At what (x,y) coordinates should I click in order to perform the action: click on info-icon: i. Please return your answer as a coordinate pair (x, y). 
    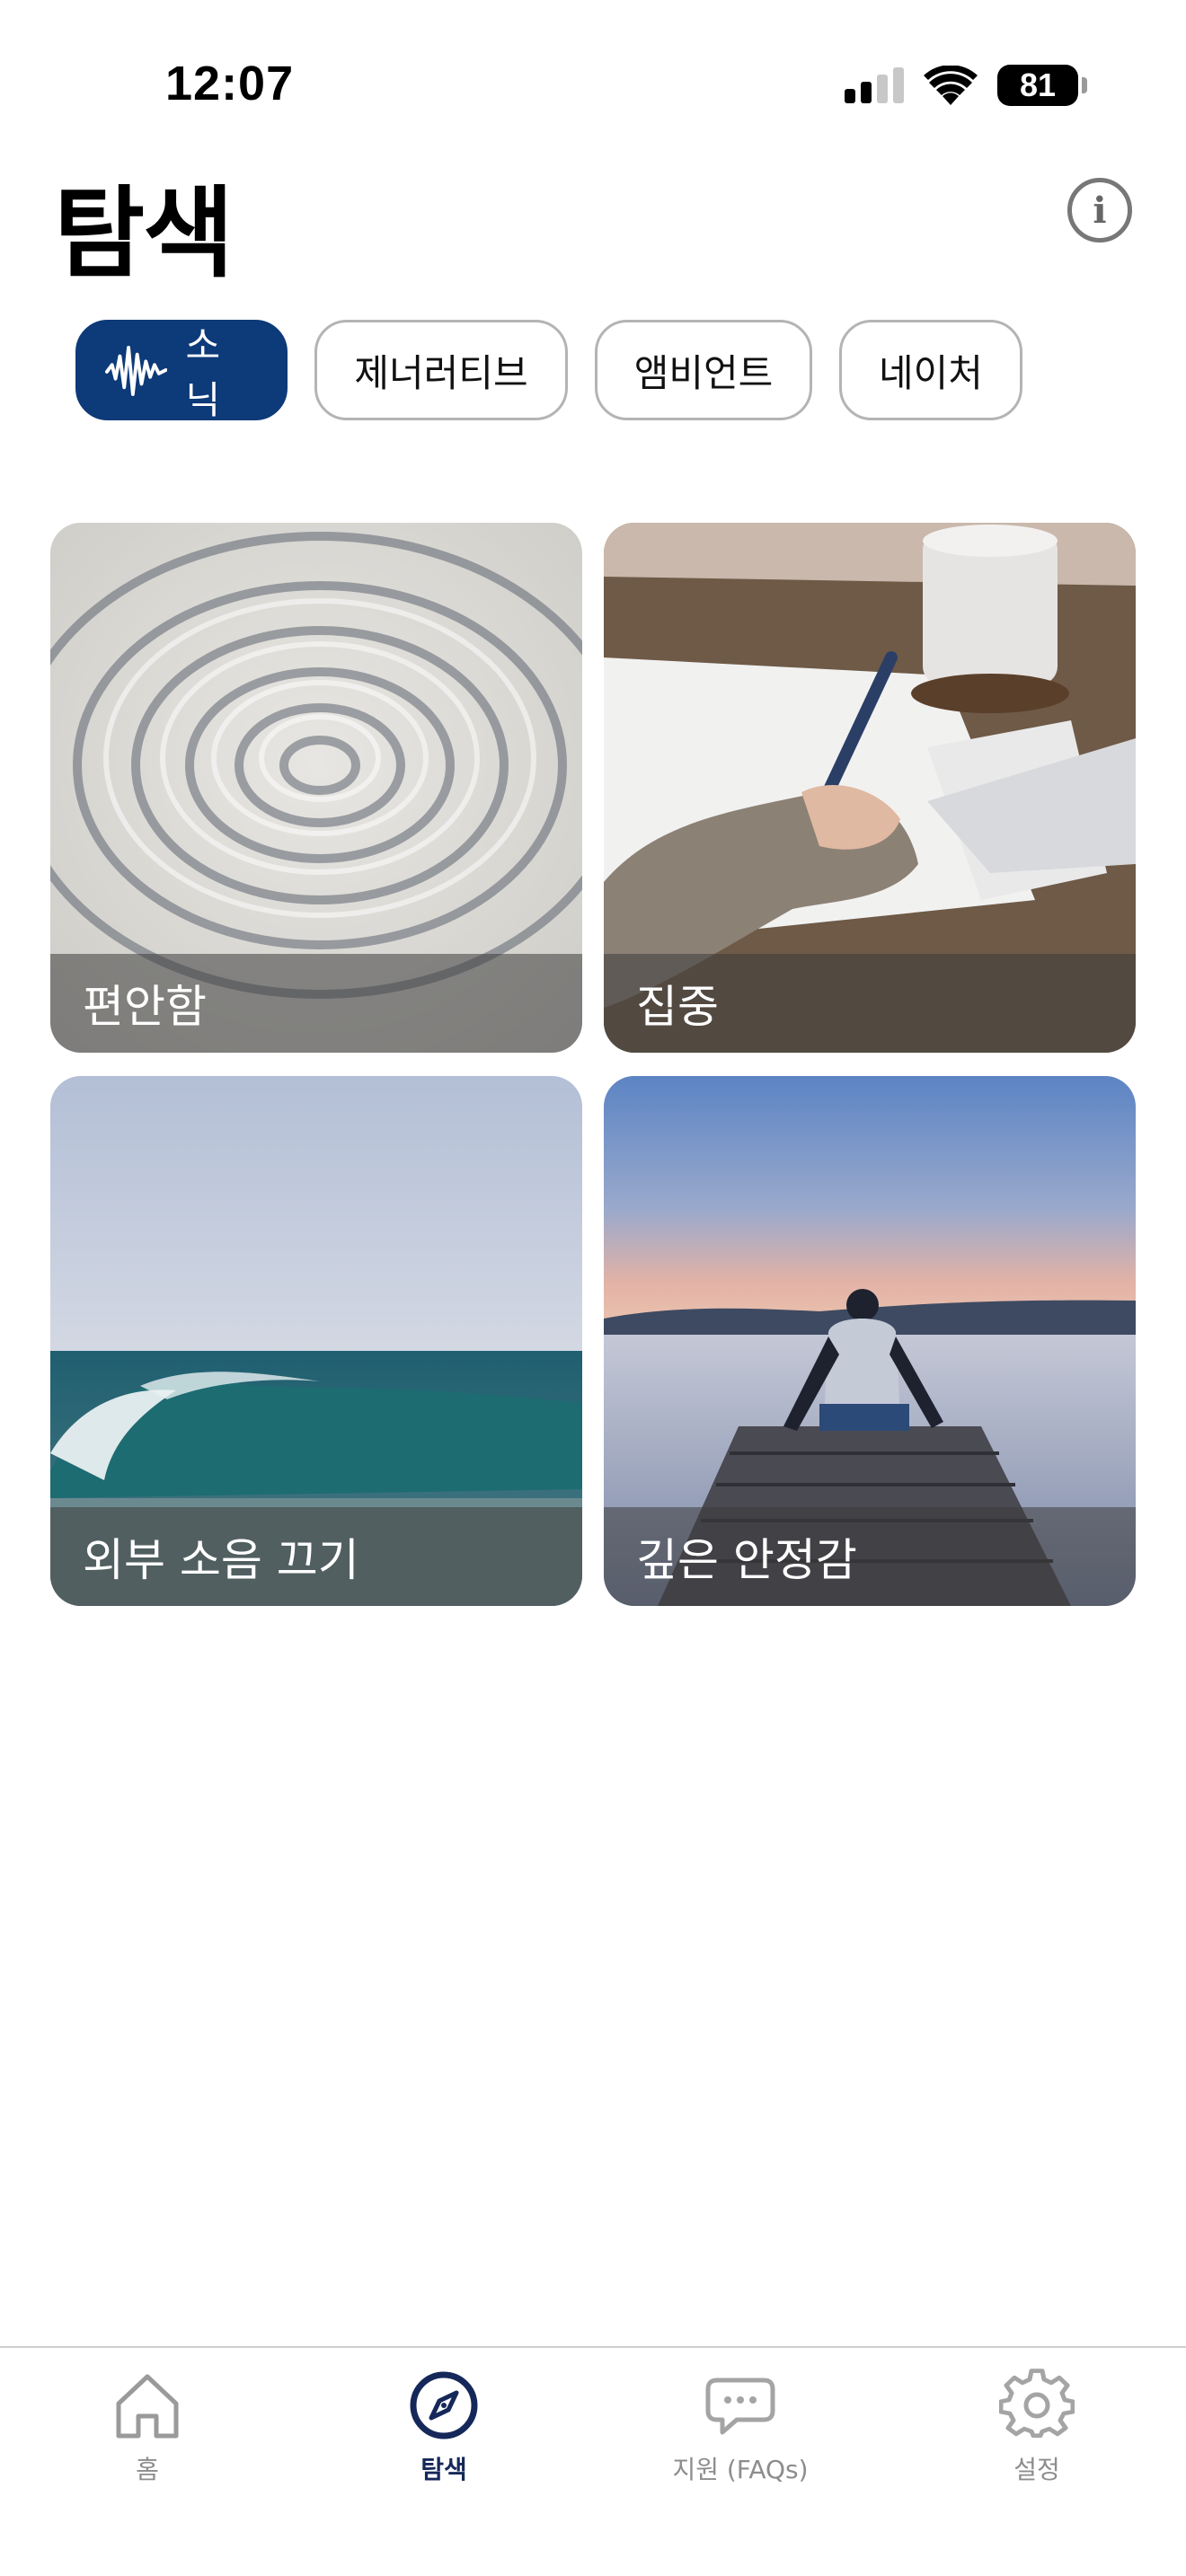
    Looking at the image, I should click on (1100, 210).